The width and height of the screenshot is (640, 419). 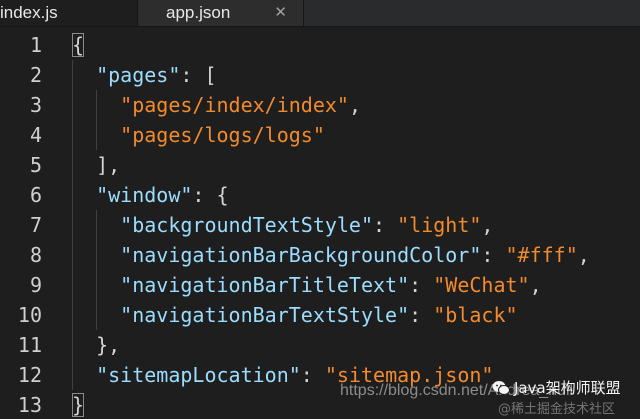 What do you see at coordinates (265, 315) in the screenshot?
I see `json-key: "navigationBarTextStyle"` at bounding box center [265, 315].